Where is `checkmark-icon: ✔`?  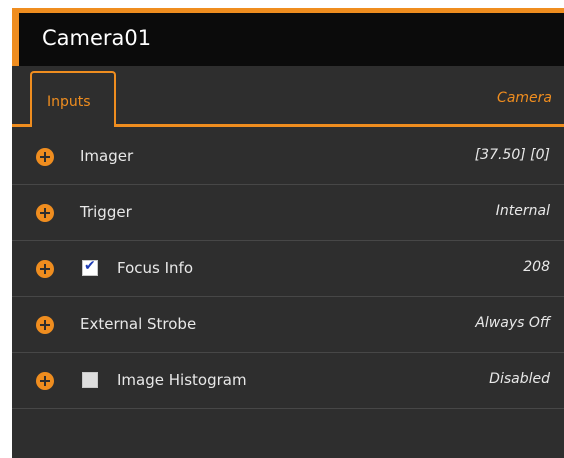 checkmark-icon: ✔ is located at coordinates (90, 266).